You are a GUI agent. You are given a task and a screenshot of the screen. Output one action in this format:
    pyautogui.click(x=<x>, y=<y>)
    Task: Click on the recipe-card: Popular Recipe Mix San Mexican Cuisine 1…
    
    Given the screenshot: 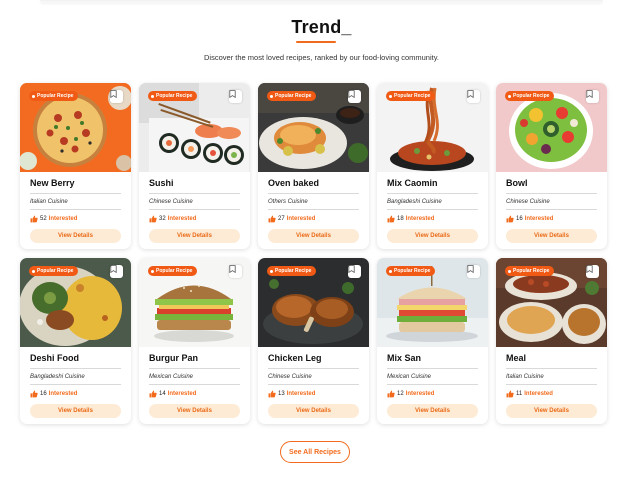 What is the action you would take?
    pyautogui.click(x=432, y=341)
    